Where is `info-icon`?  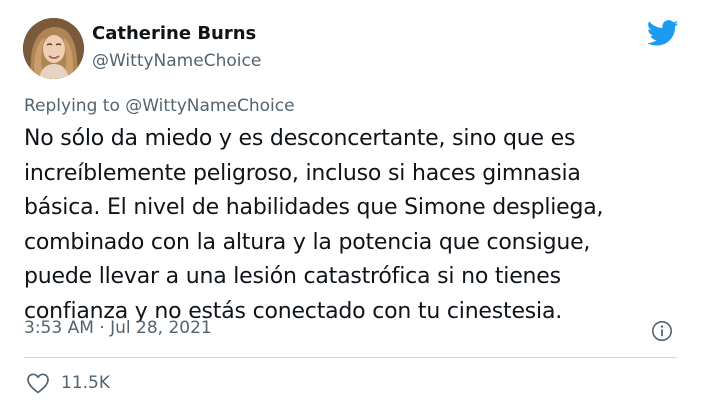
info-icon is located at coordinates (662, 331).